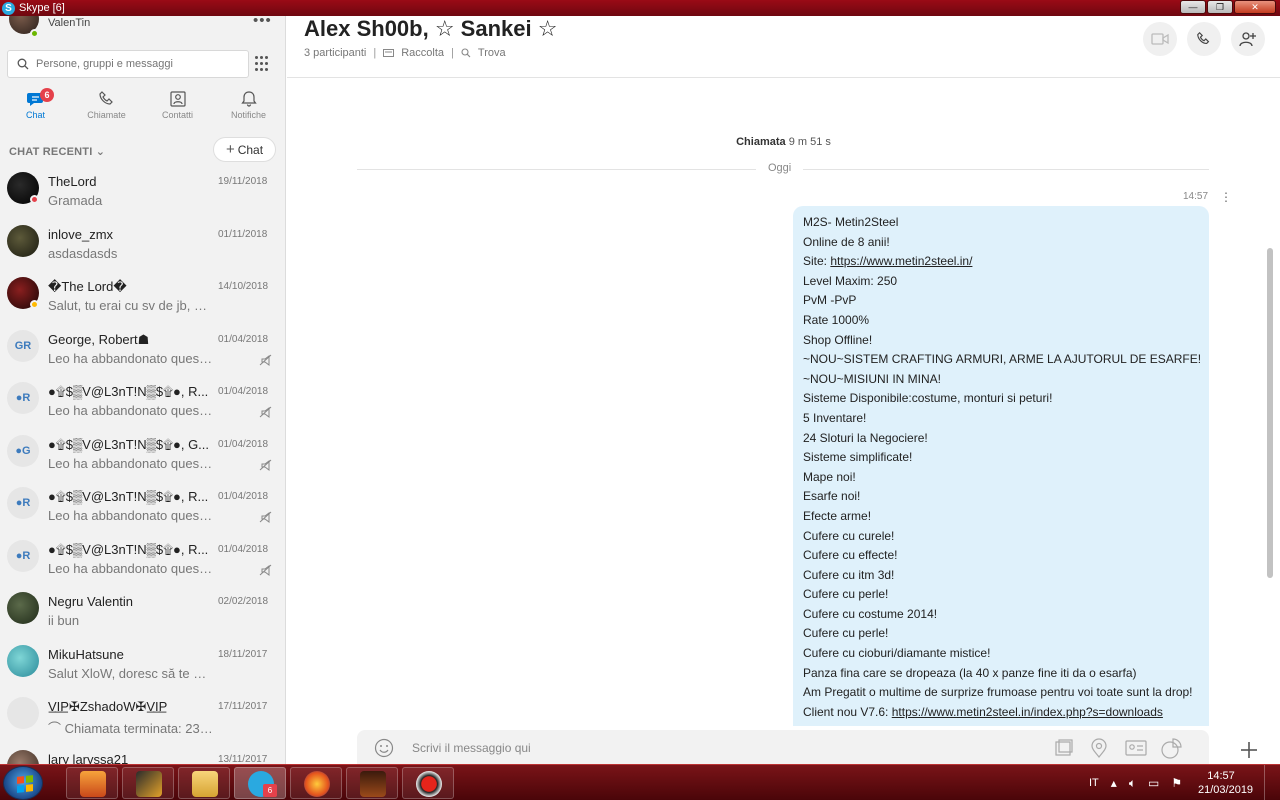  I want to click on taskbar-media-player, so click(92, 783).